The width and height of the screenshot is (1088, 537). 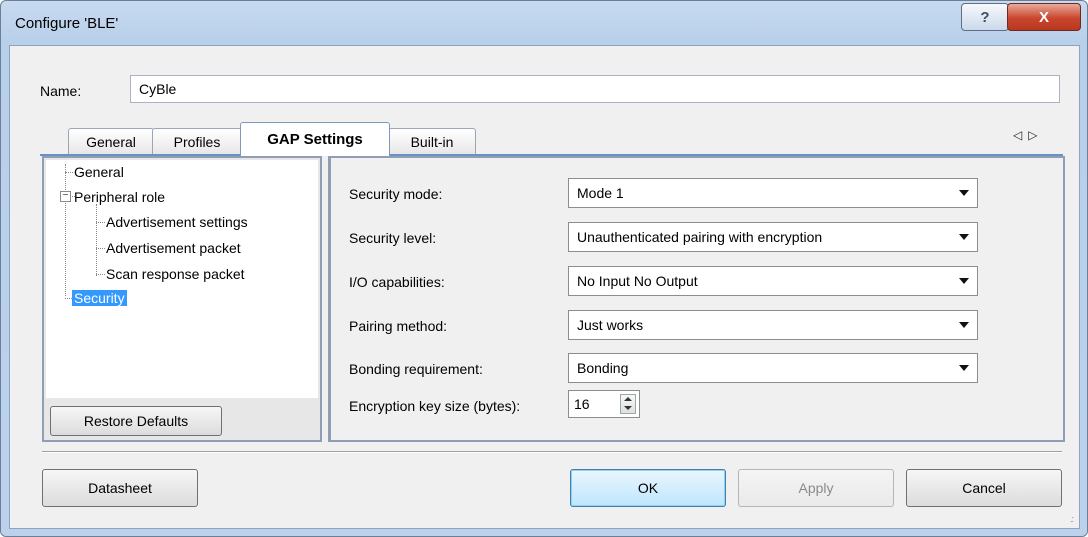 I want to click on datasheet-button: Datasheet, so click(x=120, y=488).